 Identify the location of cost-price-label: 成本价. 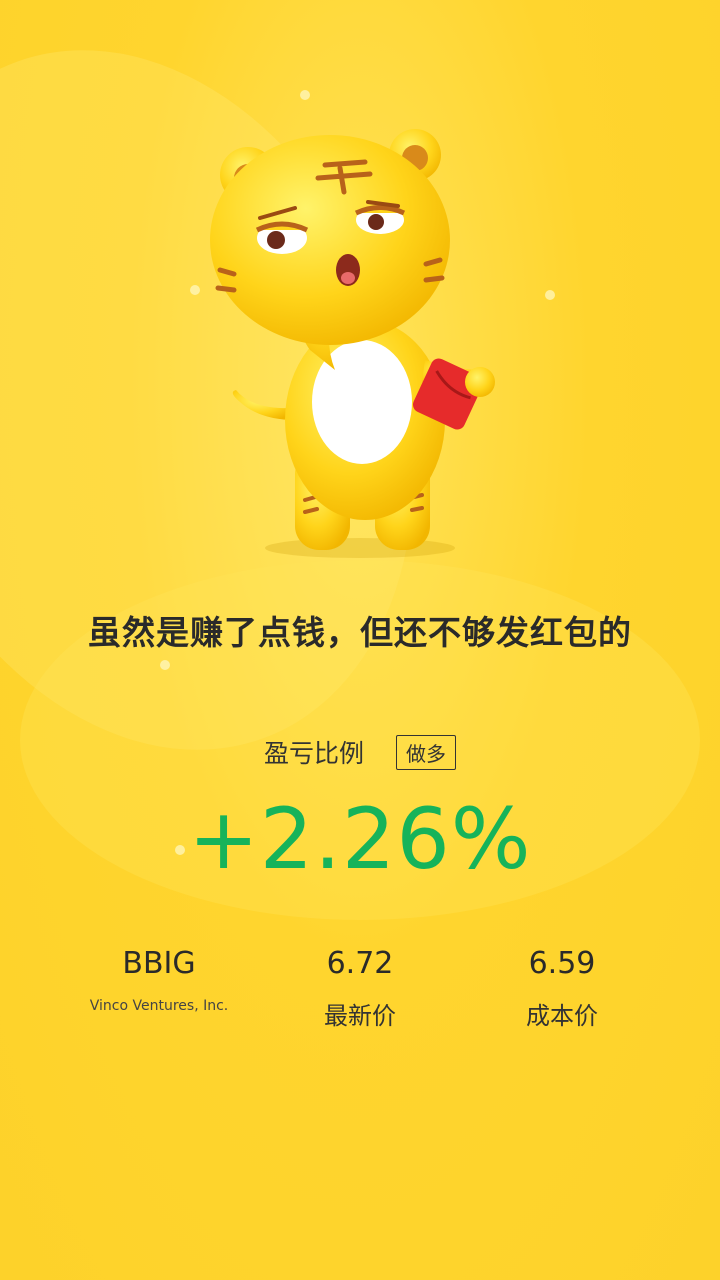
(562, 1016).